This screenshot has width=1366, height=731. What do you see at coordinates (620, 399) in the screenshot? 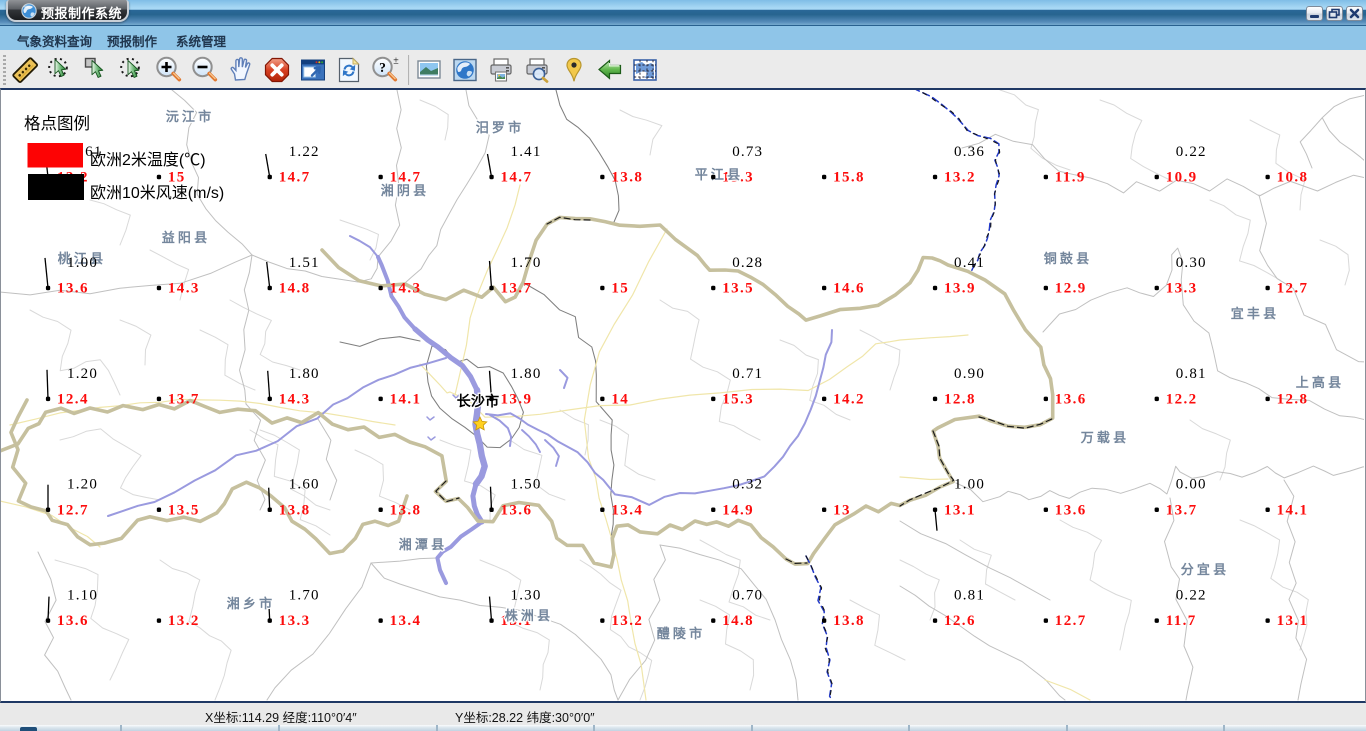
I see `svg-text: 14` at bounding box center [620, 399].